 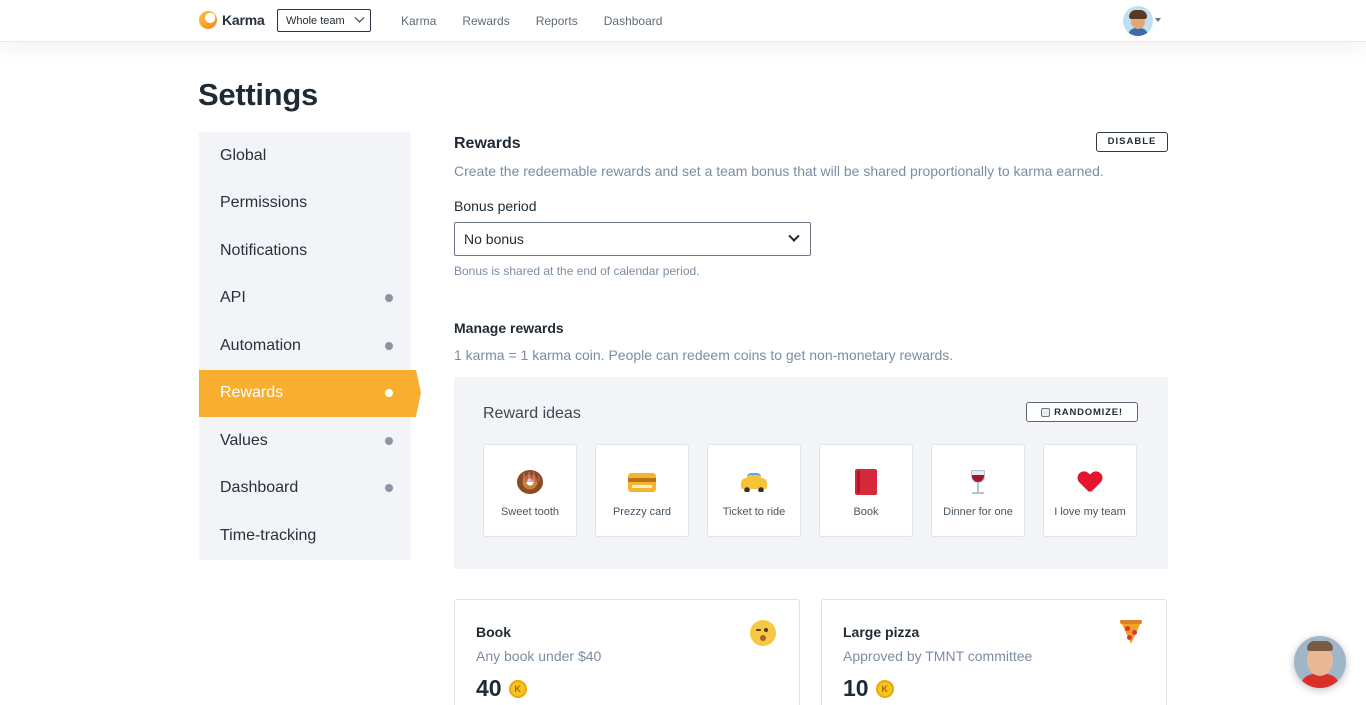 I want to click on reward-idea-card: Book, so click(x=866, y=490).